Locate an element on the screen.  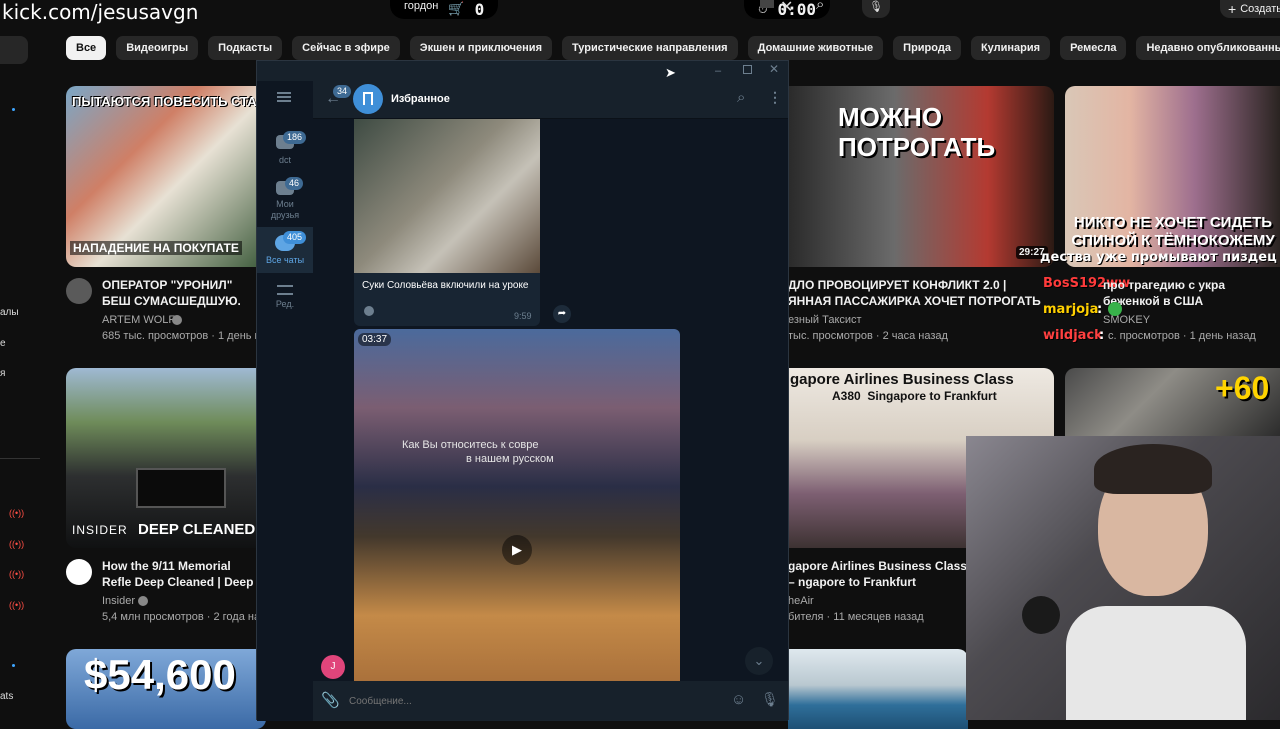
minimize-icon: – is located at coordinates (718, 71).